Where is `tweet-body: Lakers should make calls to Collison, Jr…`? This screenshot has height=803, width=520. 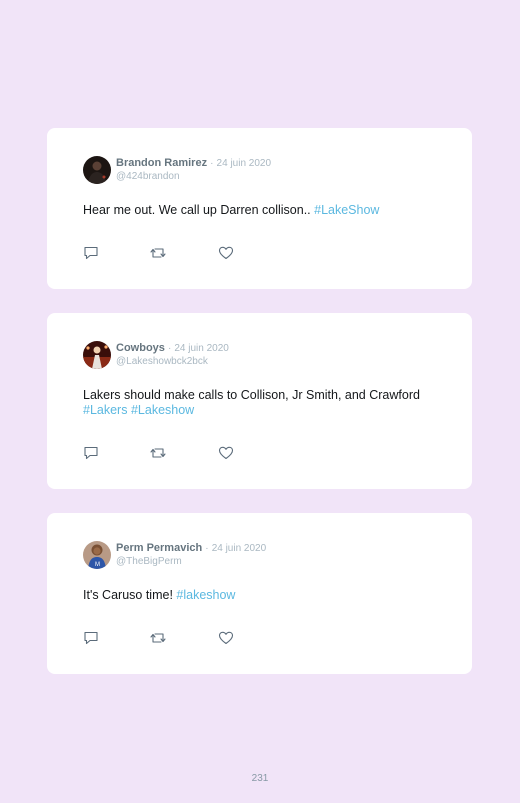
tweet-body: Lakers should make calls to Collison, Jr… is located at coordinates (251, 395).